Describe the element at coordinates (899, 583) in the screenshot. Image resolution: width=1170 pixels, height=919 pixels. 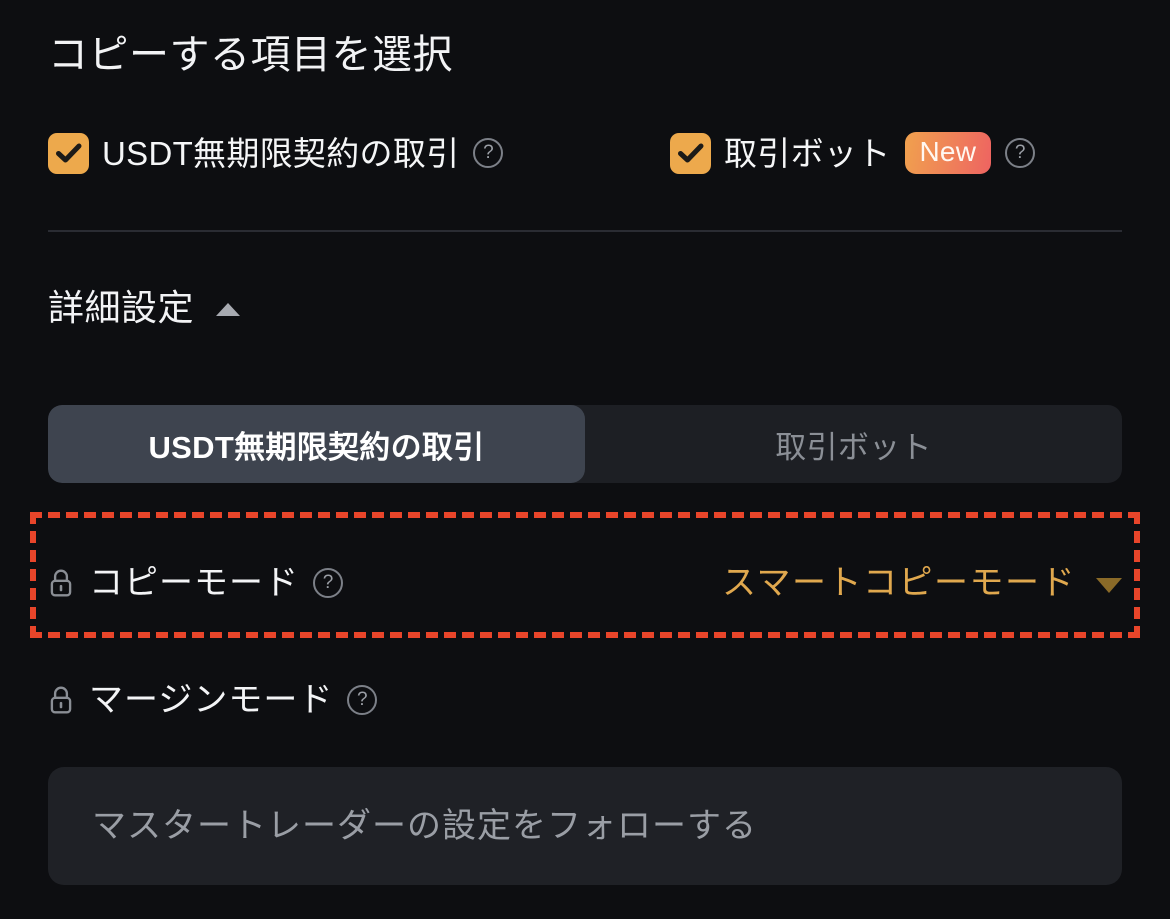
I see `setting-value-copy-mode: スマートコピーモード` at that location.